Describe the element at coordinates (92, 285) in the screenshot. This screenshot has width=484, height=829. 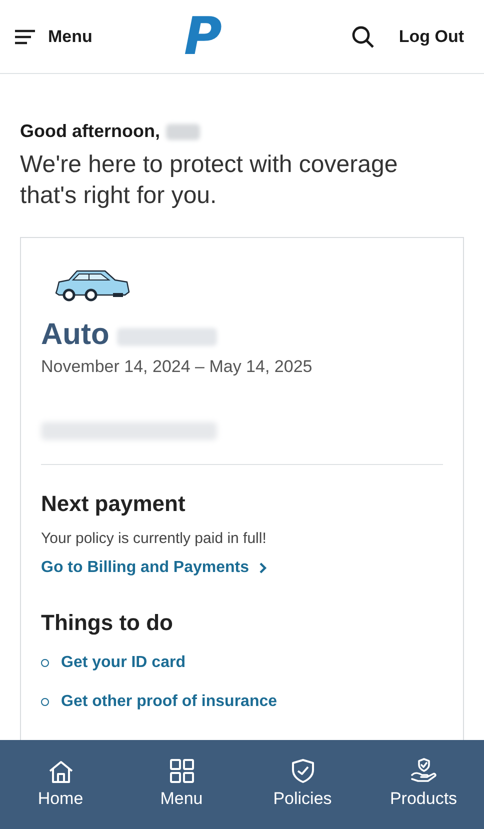
I see `car-icon` at that location.